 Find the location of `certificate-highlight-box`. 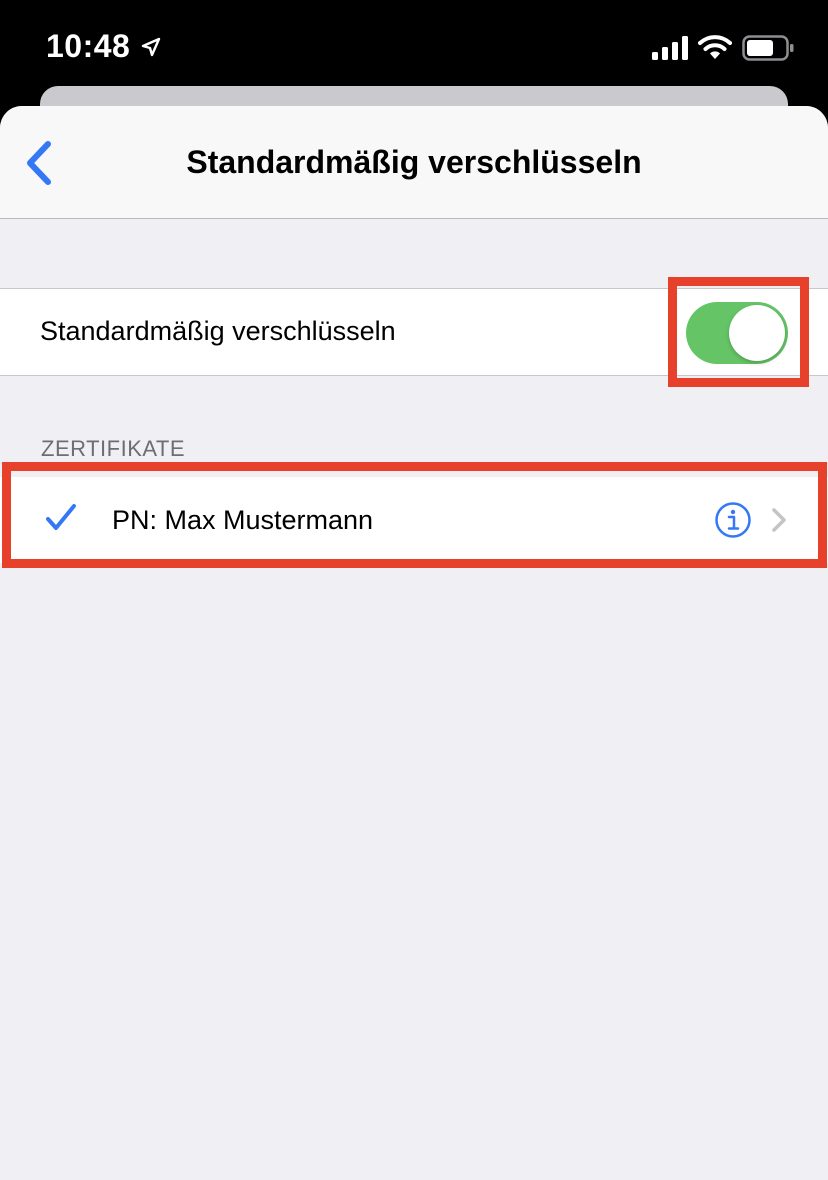

certificate-highlight-box is located at coordinates (414, 515).